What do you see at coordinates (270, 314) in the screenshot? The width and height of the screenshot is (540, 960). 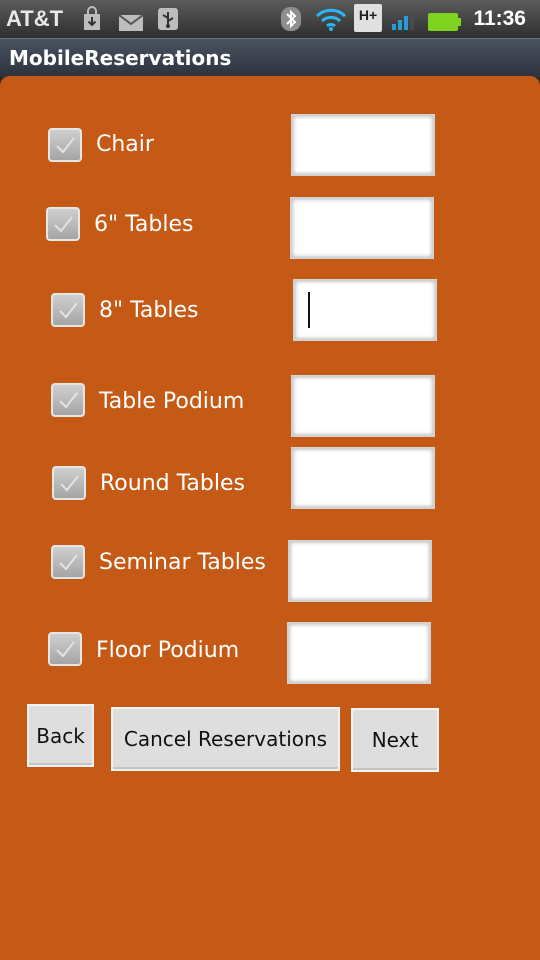 I see `form-row-8-tables: 8" Tables` at bounding box center [270, 314].